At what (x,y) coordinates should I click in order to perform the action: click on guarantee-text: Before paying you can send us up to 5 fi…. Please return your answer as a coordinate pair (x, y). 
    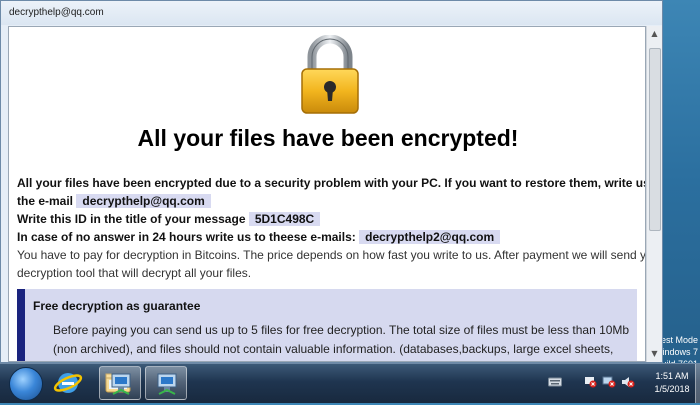
    Looking at the image, I should click on (341, 339).